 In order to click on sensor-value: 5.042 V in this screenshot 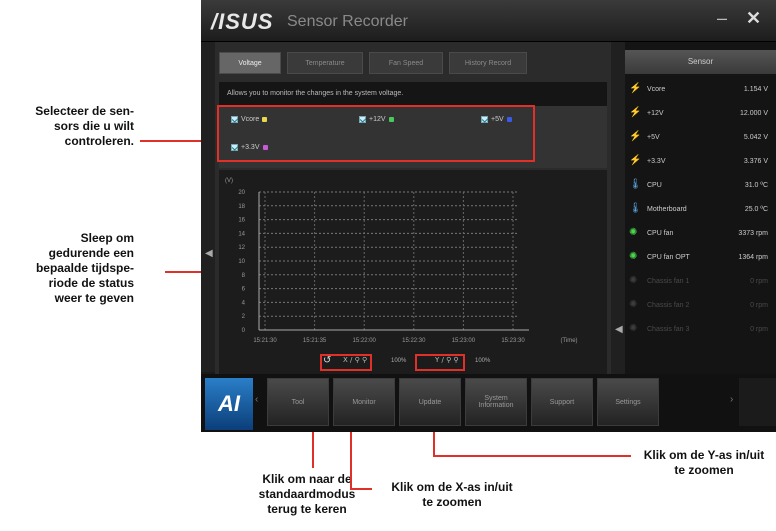, I will do `click(755, 137)`.